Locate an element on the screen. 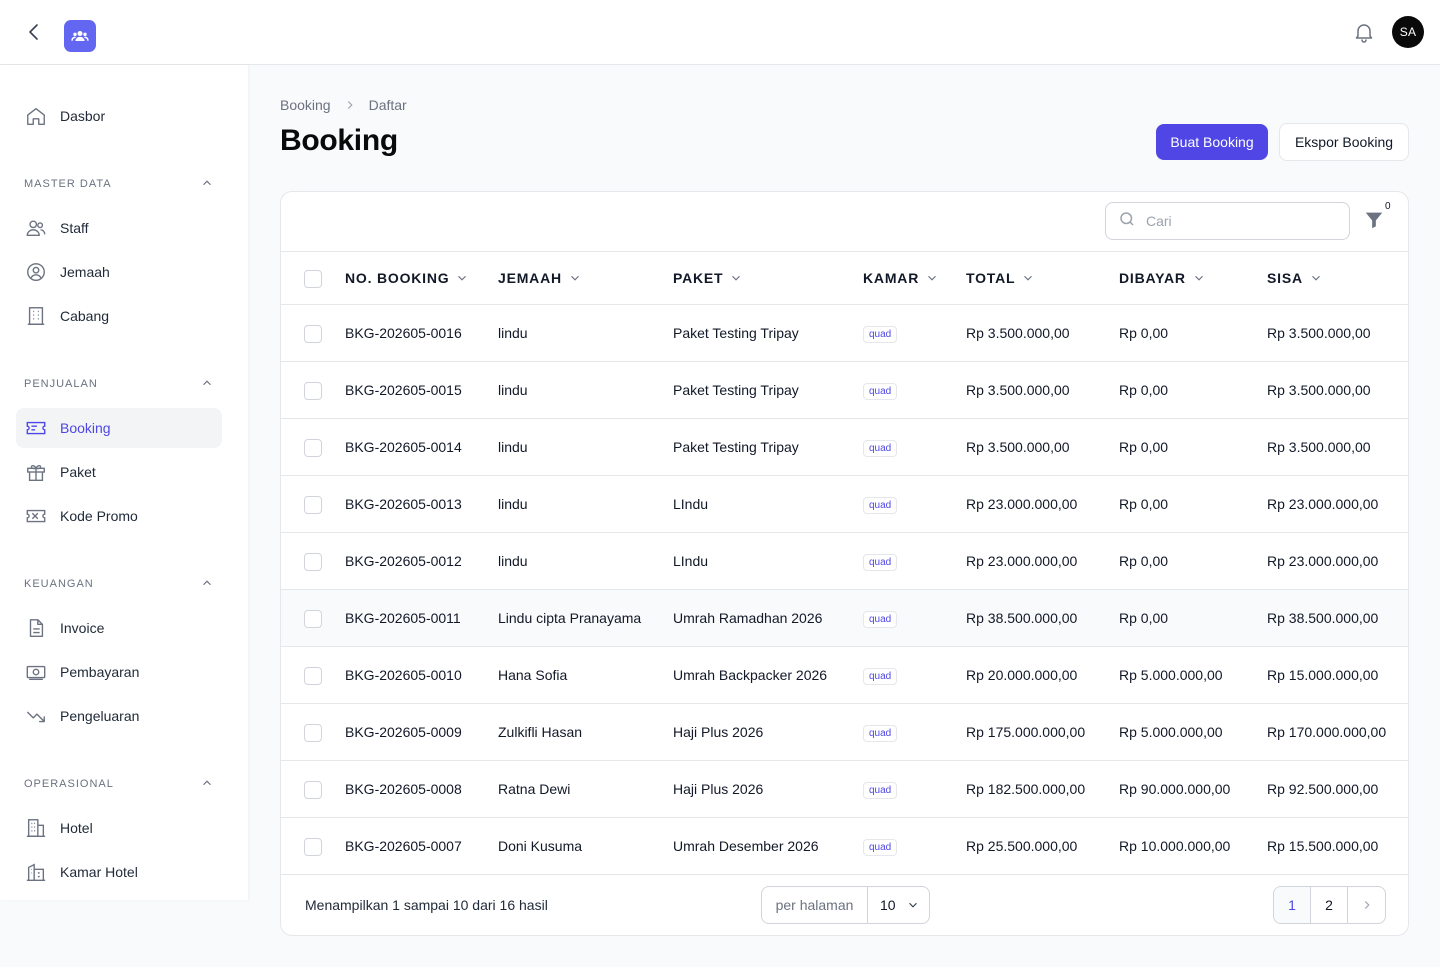 The height and width of the screenshot is (967, 1440). per-page-select: 10 is located at coordinates (898, 905).